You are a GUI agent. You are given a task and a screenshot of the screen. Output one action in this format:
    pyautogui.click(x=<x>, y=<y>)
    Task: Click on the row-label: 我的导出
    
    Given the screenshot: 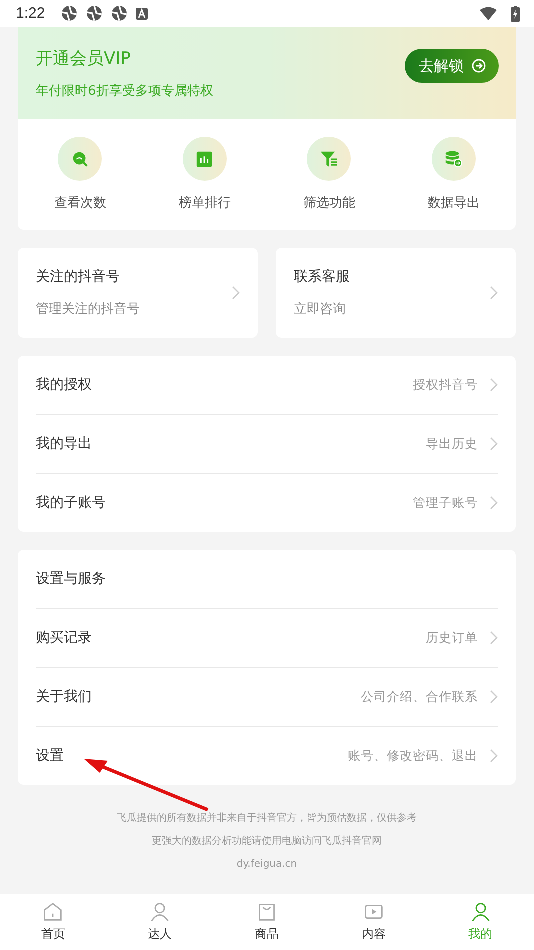 What is the action you would take?
    pyautogui.click(x=64, y=444)
    